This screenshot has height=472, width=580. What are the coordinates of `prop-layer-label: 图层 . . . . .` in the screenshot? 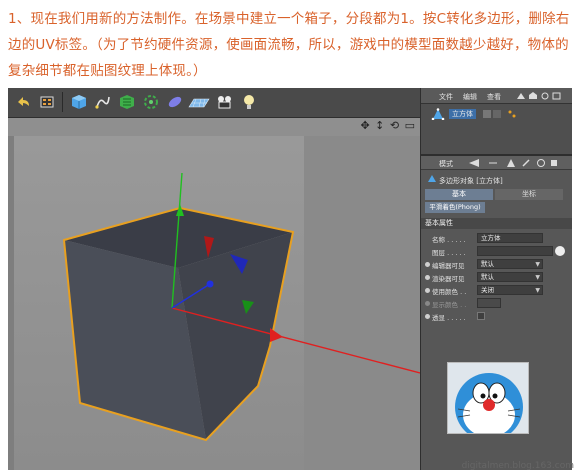 It's located at (449, 253).